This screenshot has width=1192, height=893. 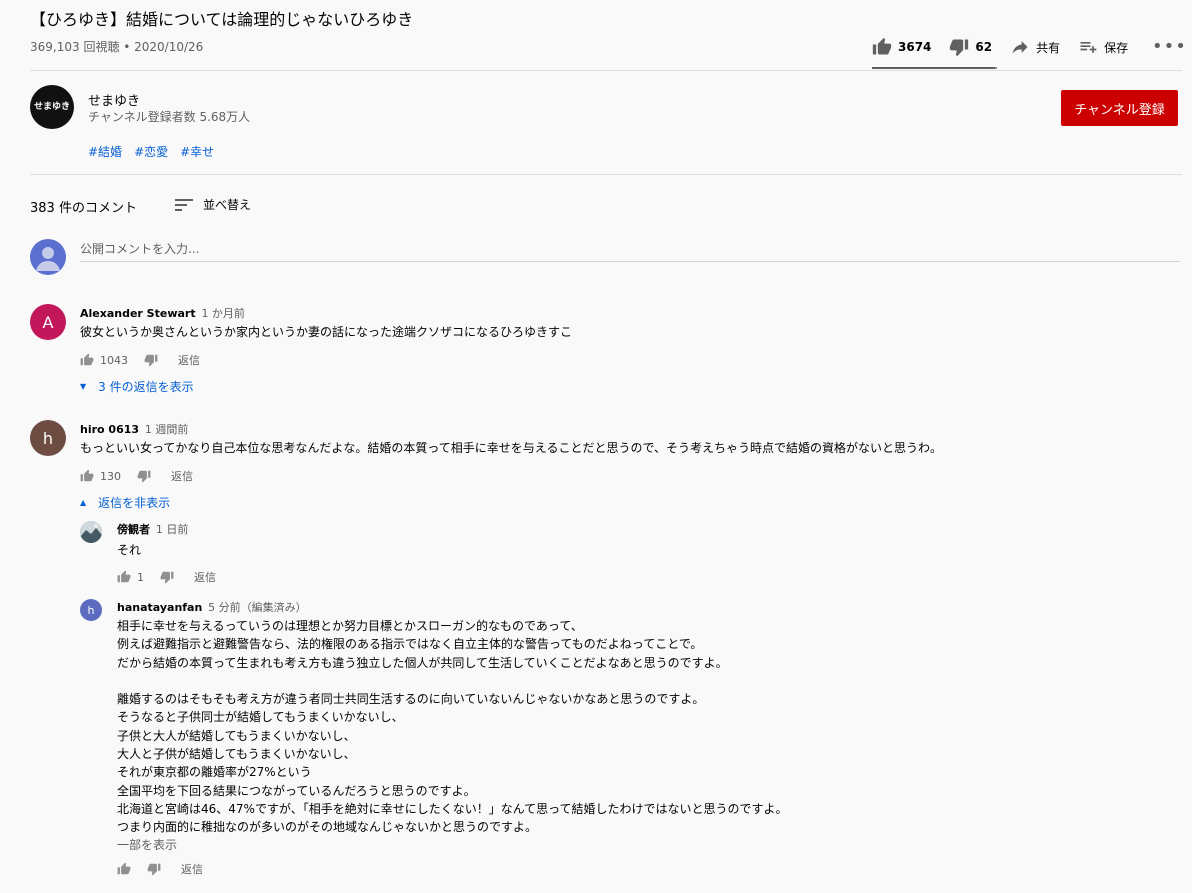 I want to click on reply-author: hanatayanfan 5 分前（編集済み）, so click(x=212, y=607).